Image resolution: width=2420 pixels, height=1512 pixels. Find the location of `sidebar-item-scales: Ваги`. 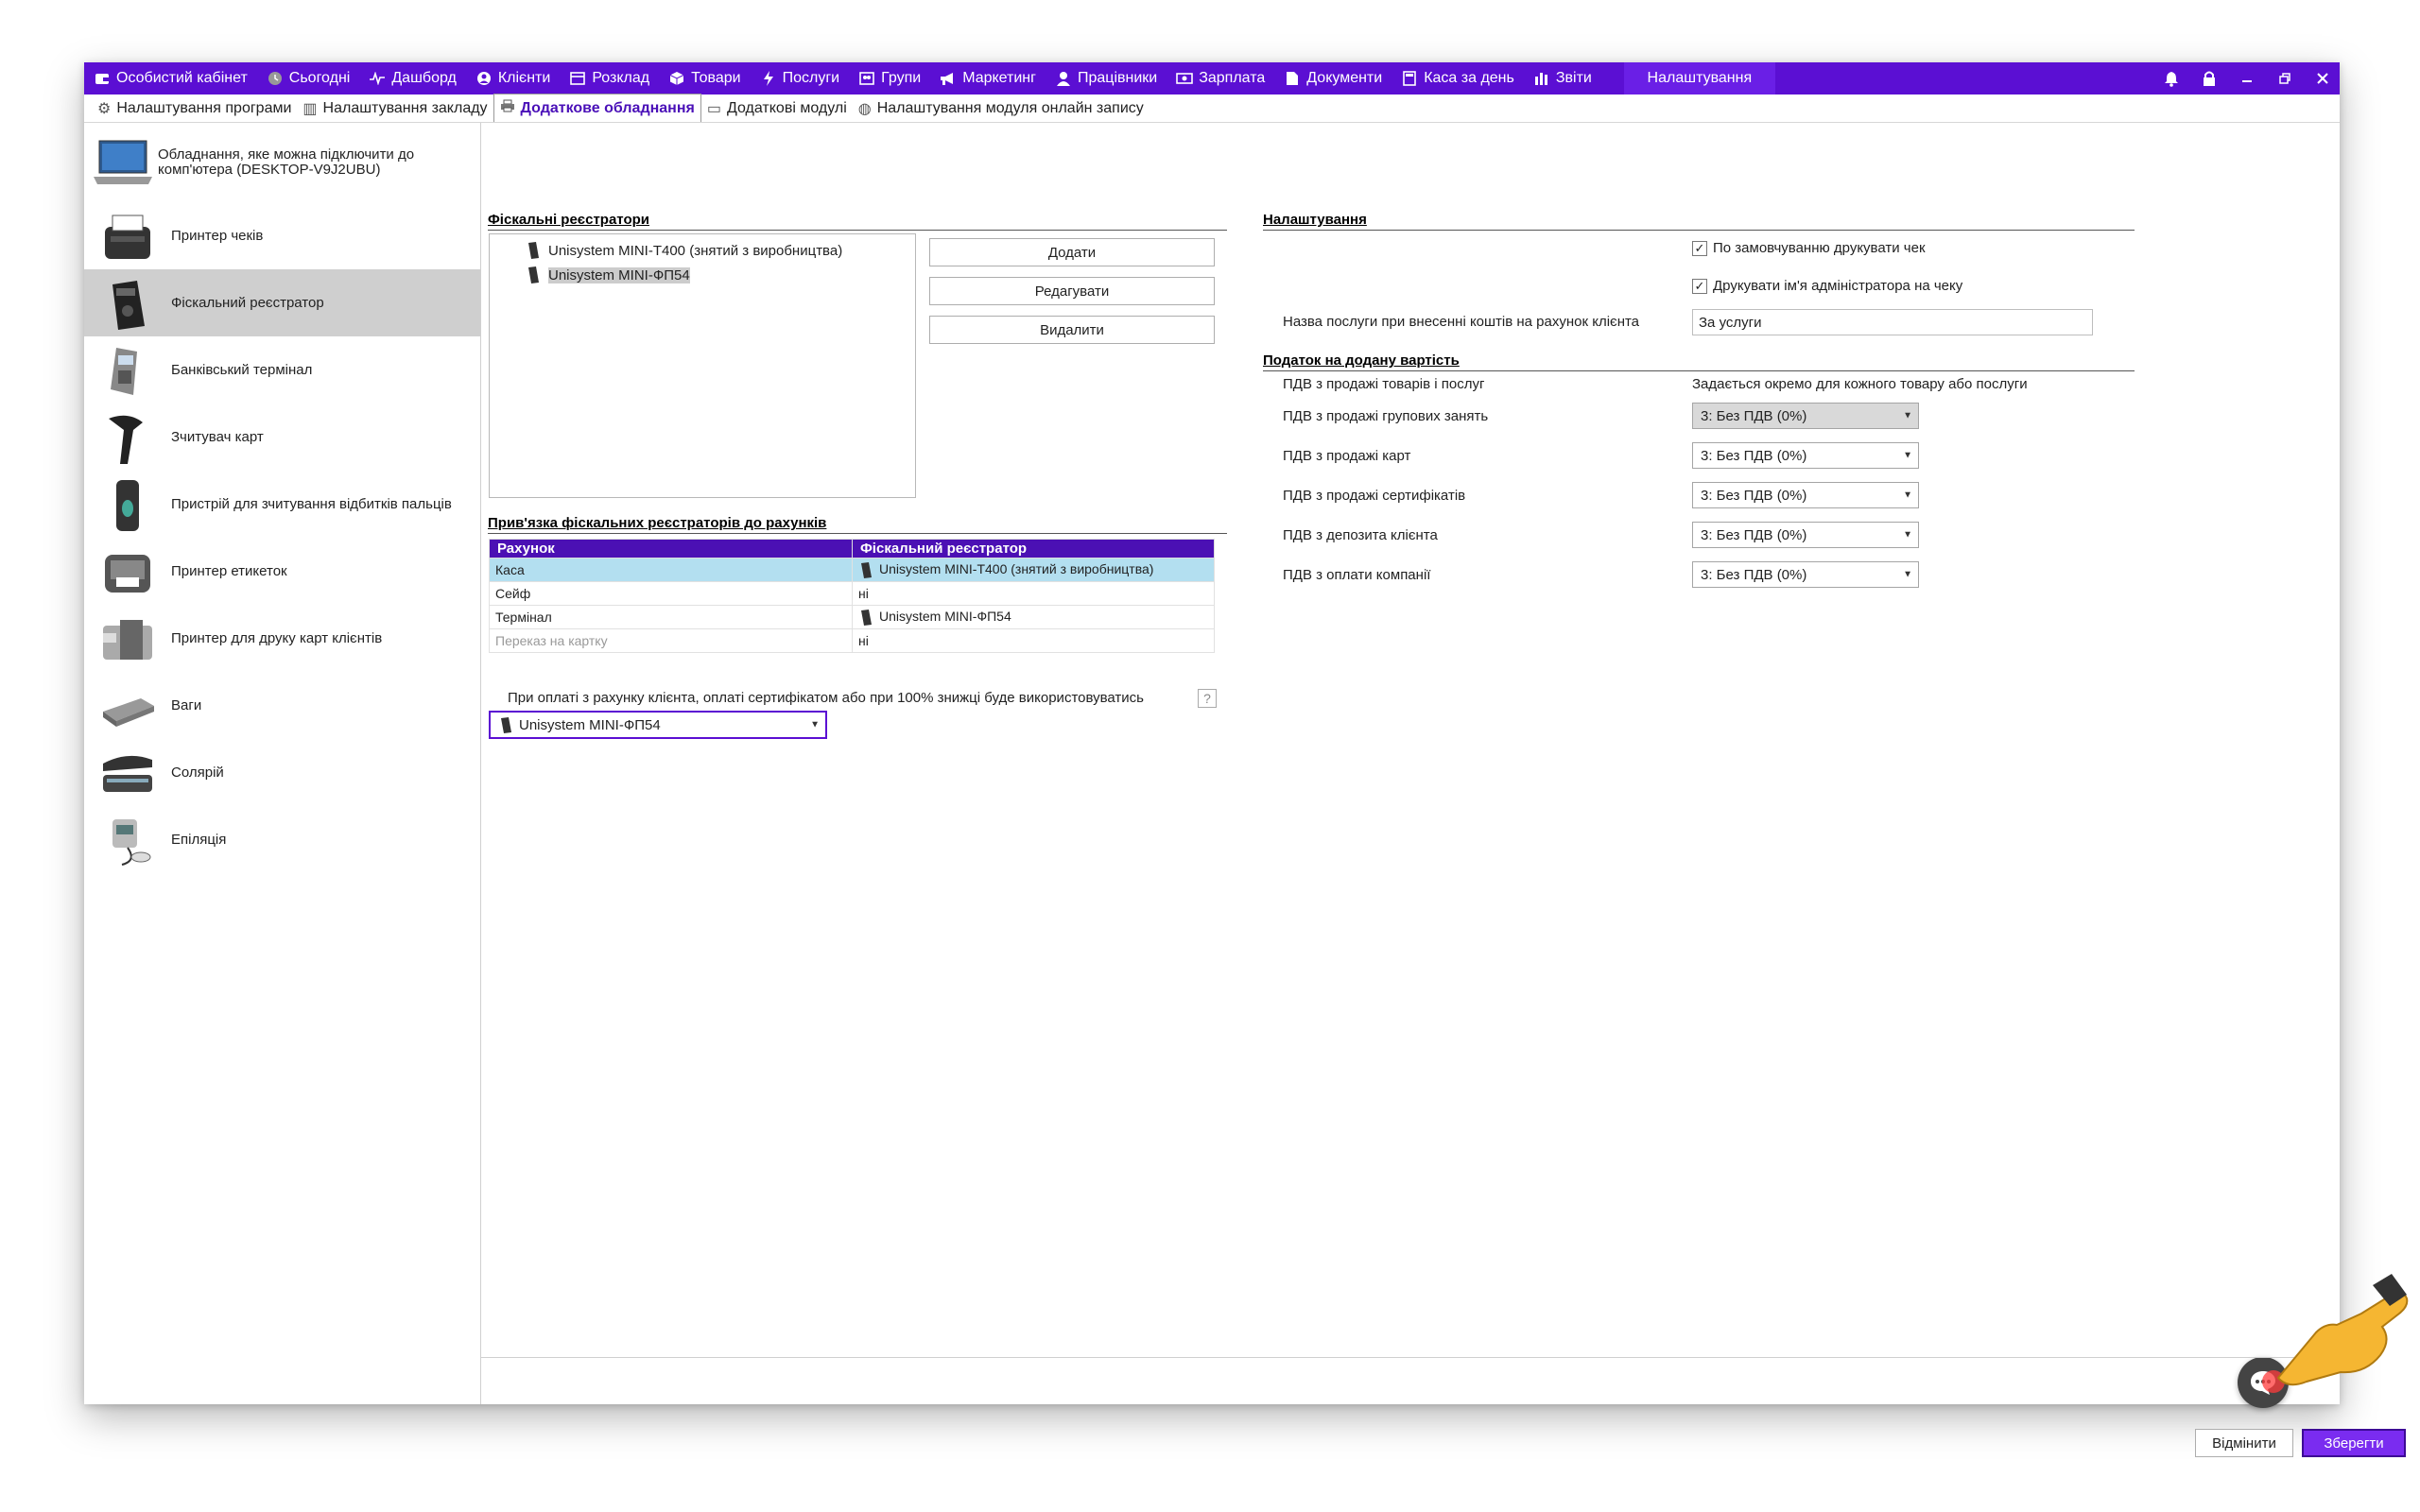

sidebar-item-scales: Ваги is located at coordinates (282, 705).